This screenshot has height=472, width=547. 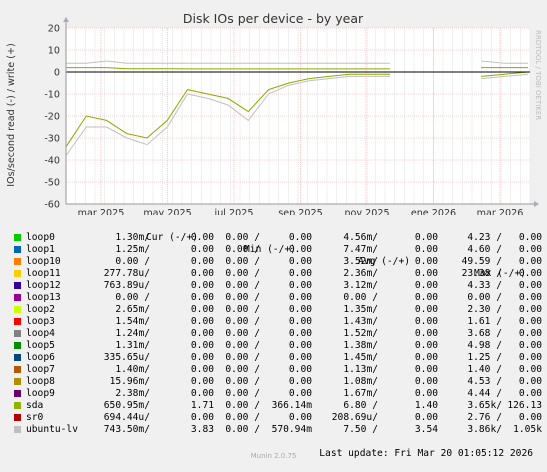 What do you see at coordinates (132, 333) in the screenshot?
I see `legend-value-cur-r: 1.24m/` at bounding box center [132, 333].